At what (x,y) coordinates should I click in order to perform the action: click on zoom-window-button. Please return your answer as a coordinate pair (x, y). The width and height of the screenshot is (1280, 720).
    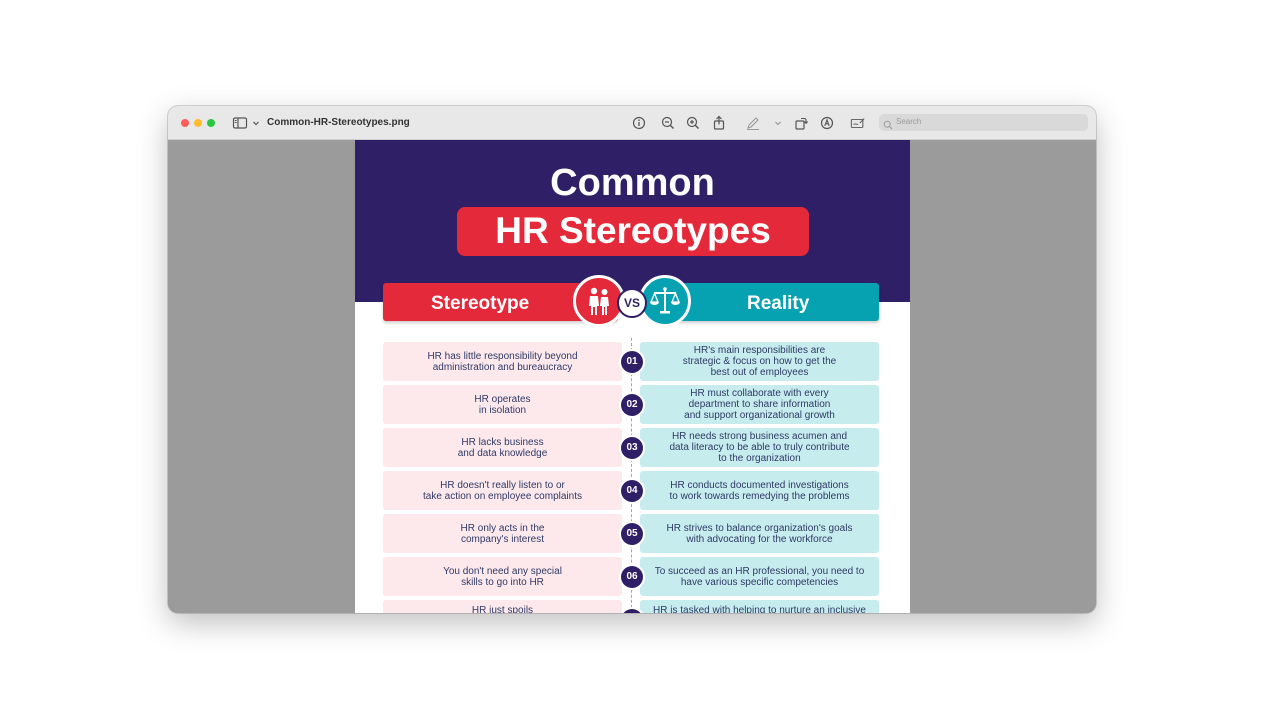
    Looking at the image, I should click on (211, 123).